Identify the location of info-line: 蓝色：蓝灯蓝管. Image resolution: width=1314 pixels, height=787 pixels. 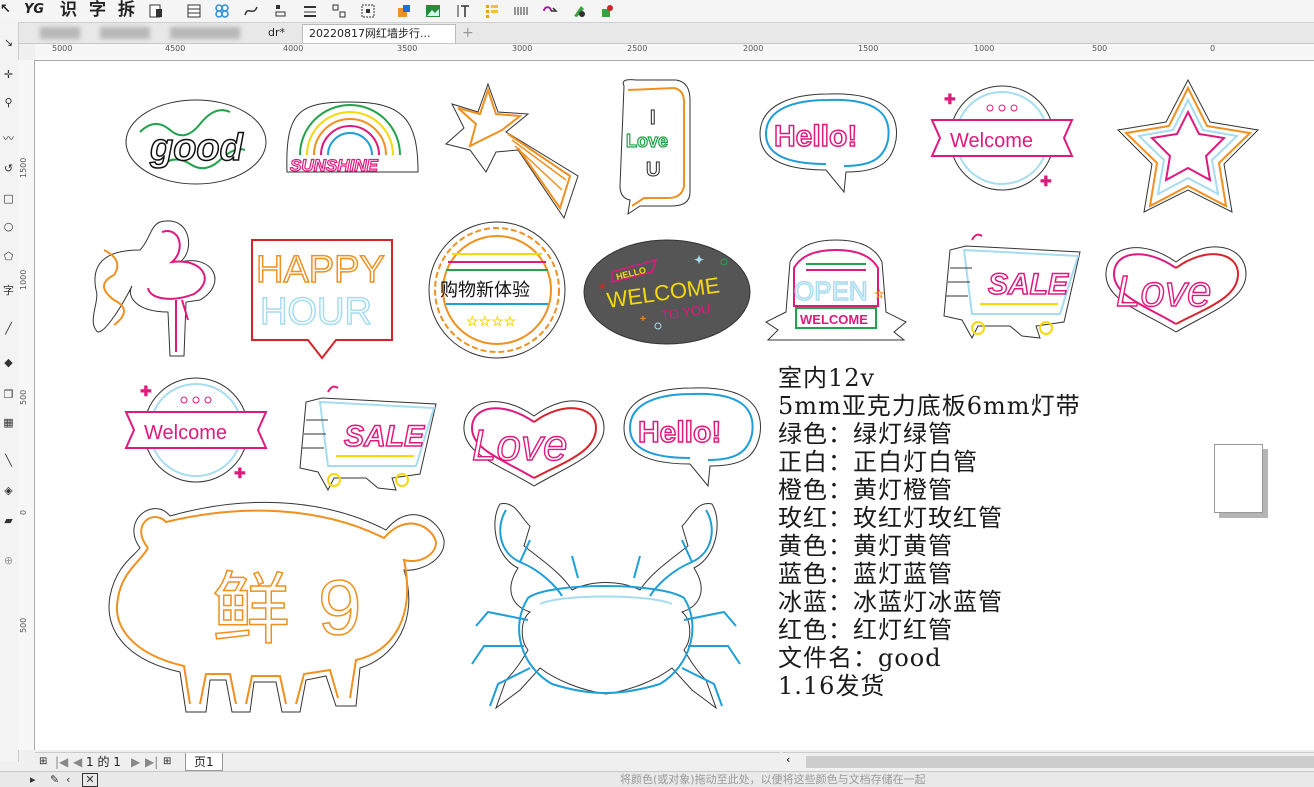
(865, 574).